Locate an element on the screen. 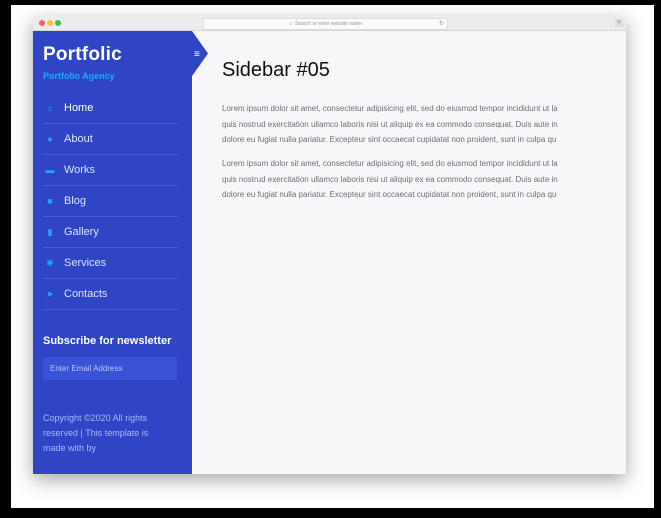  cogs-icon: ✱ is located at coordinates (50, 262).